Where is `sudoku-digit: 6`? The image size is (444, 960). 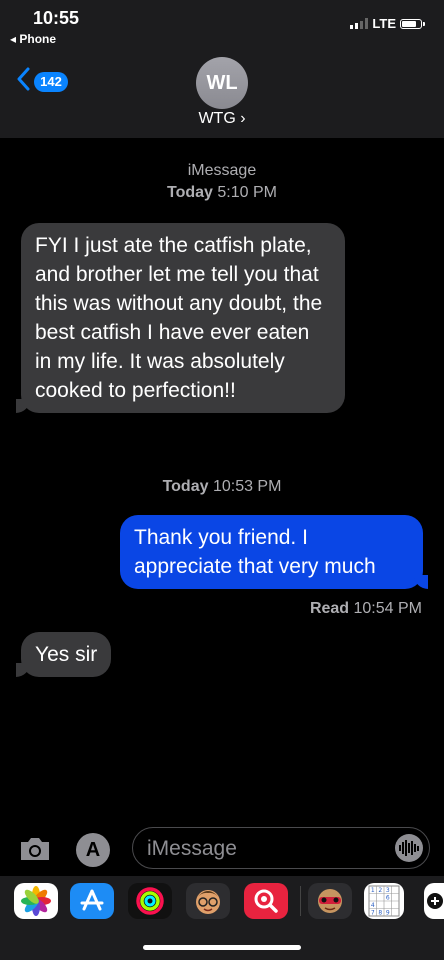 sudoku-digit: 6 is located at coordinates (388, 898).